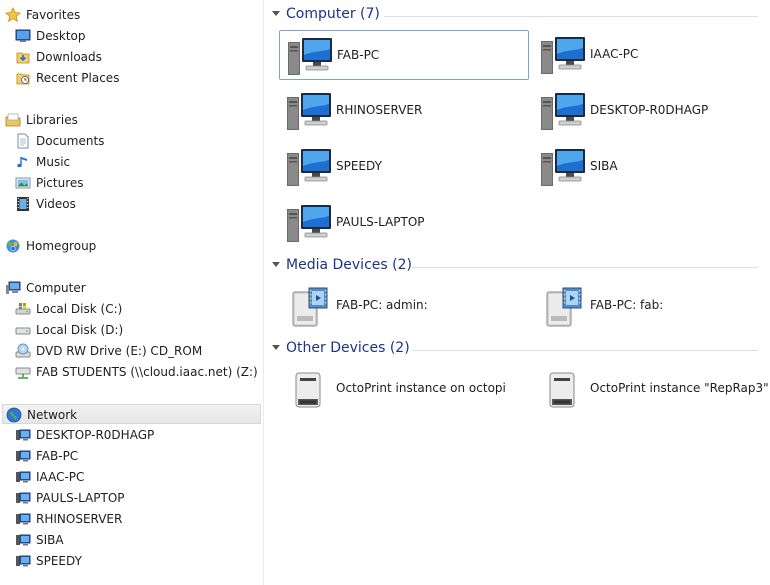 Image resolution: width=770 pixels, height=585 pixels. What do you see at coordinates (23, 330) in the screenshot?
I see `hard-drive-icon` at bounding box center [23, 330].